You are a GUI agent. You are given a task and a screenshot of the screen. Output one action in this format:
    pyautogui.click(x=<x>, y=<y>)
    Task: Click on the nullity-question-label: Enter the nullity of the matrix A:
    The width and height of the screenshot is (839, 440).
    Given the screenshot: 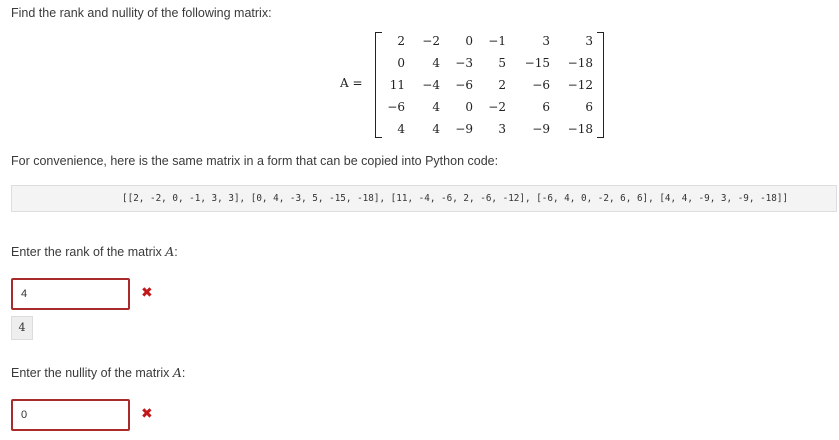 What is the action you would take?
    pyautogui.click(x=98, y=372)
    